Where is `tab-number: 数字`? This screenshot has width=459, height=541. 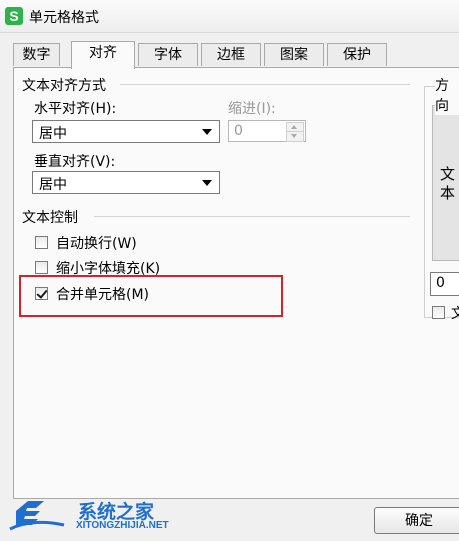 tab-number: 数字 is located at coordinates (36, 54).